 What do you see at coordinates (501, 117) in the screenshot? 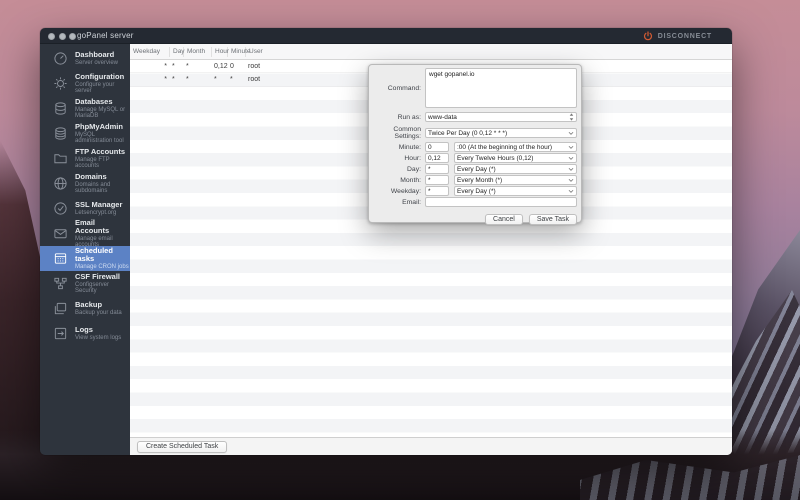
I see `run-as-select: www-data` at bounding box center [501, 117].